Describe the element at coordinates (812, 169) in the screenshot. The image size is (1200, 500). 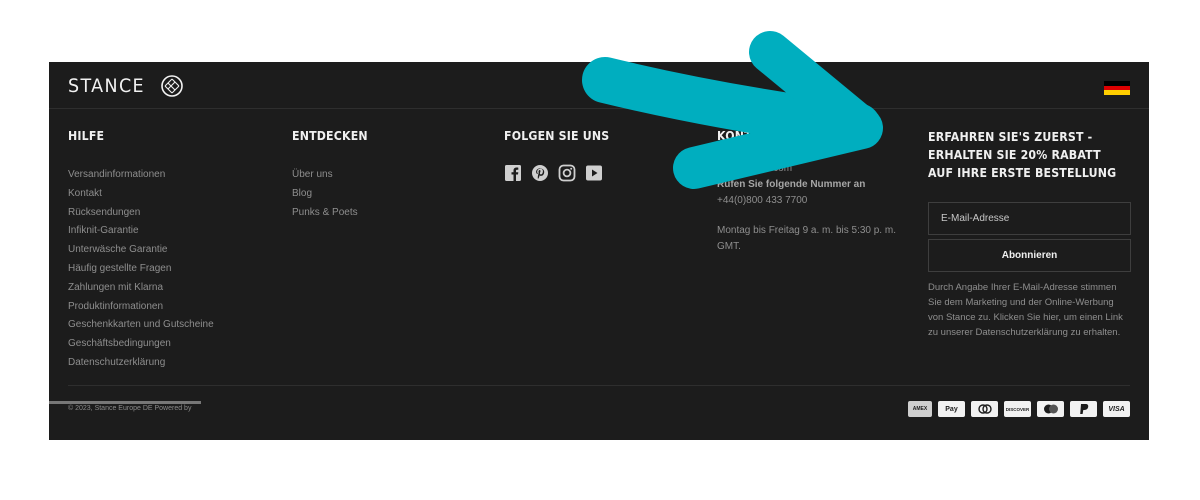
I see `contact-email: …stance.eu.com` at that location.